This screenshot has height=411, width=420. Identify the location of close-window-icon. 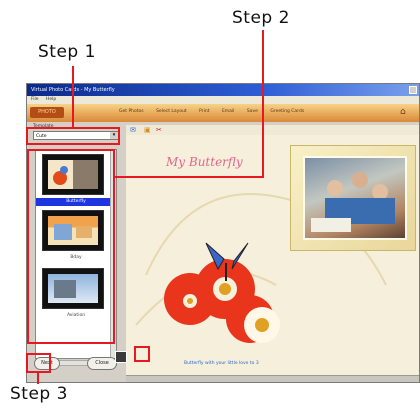
(413, 90).